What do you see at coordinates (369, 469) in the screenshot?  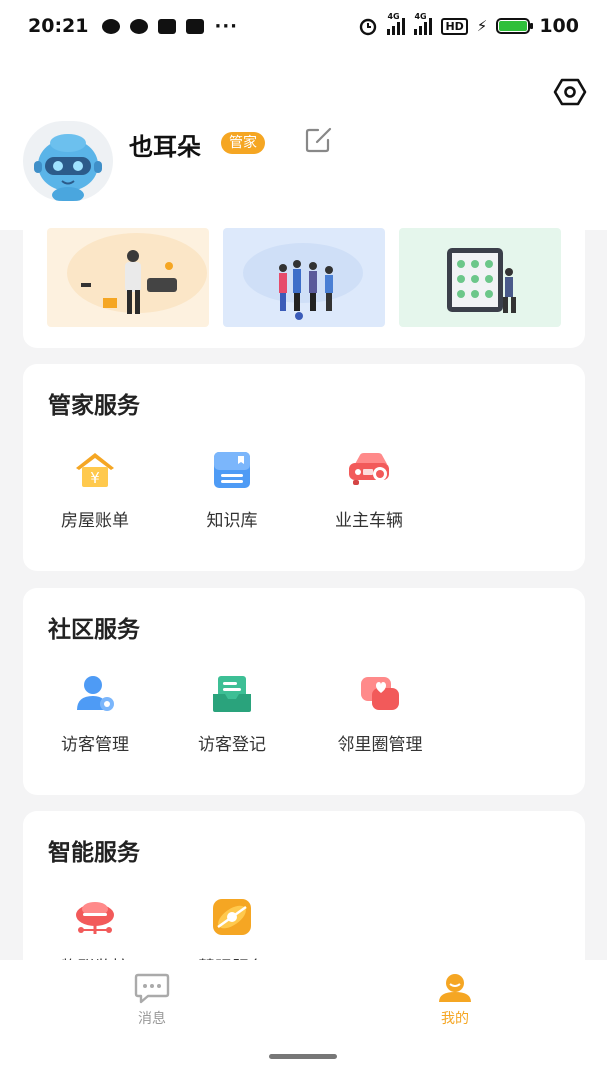 I see `car-icon` at bounding box center [369, 469].